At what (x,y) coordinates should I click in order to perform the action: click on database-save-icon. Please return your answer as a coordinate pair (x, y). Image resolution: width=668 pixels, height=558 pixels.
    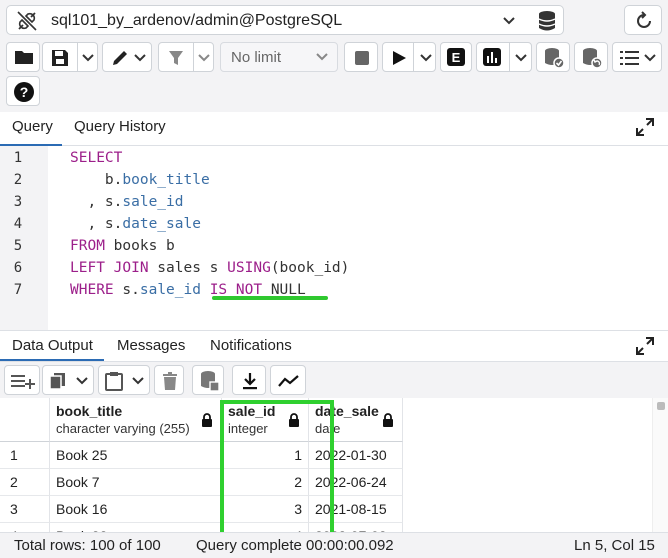
    Looking at the image, I should click on (210, 381).